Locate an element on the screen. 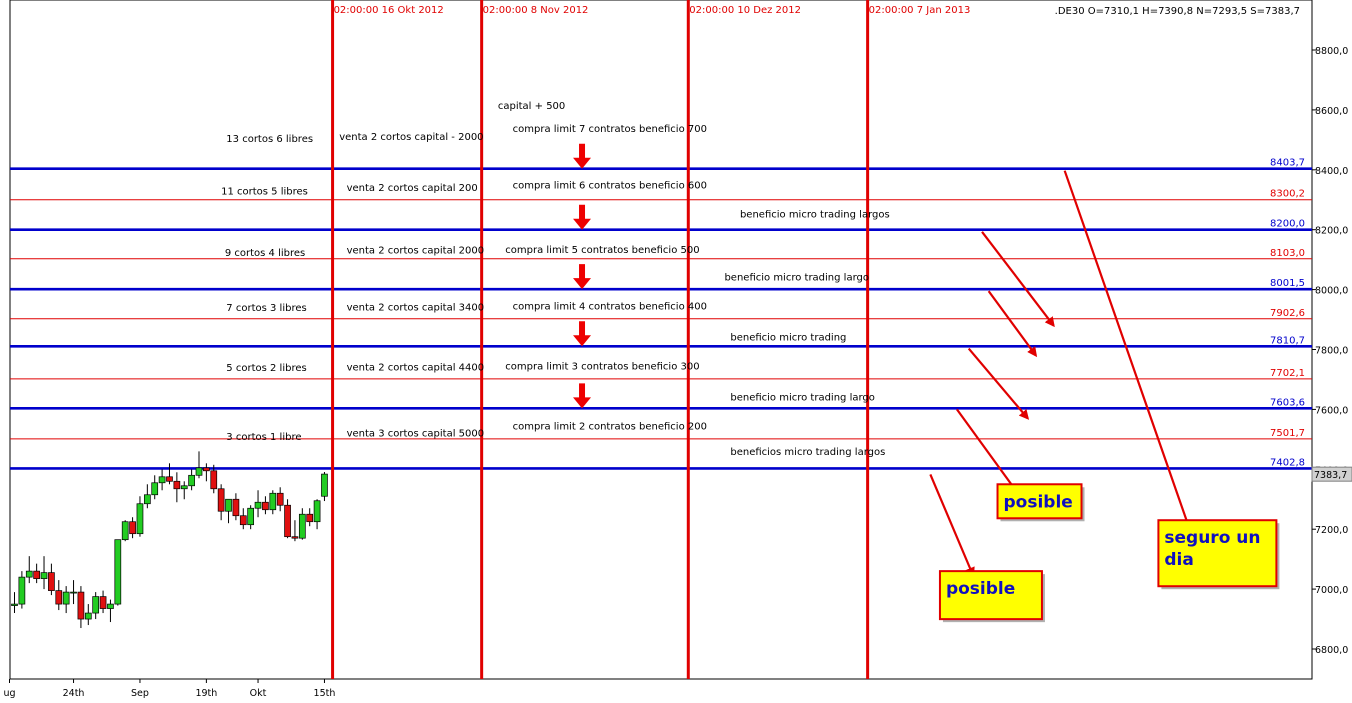 This screenshot has height=703, width=1352. annotation: 11 cortos 5 libres is located at coordinates (264, 191).